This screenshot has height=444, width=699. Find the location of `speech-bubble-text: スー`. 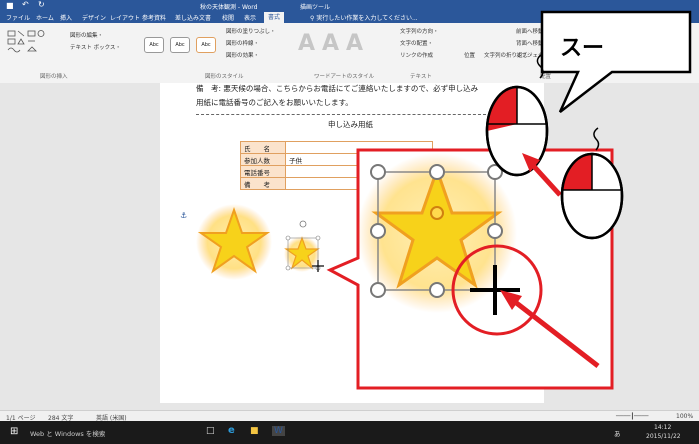

speech-bubble-text: スー is located at coordinates (582, 48).